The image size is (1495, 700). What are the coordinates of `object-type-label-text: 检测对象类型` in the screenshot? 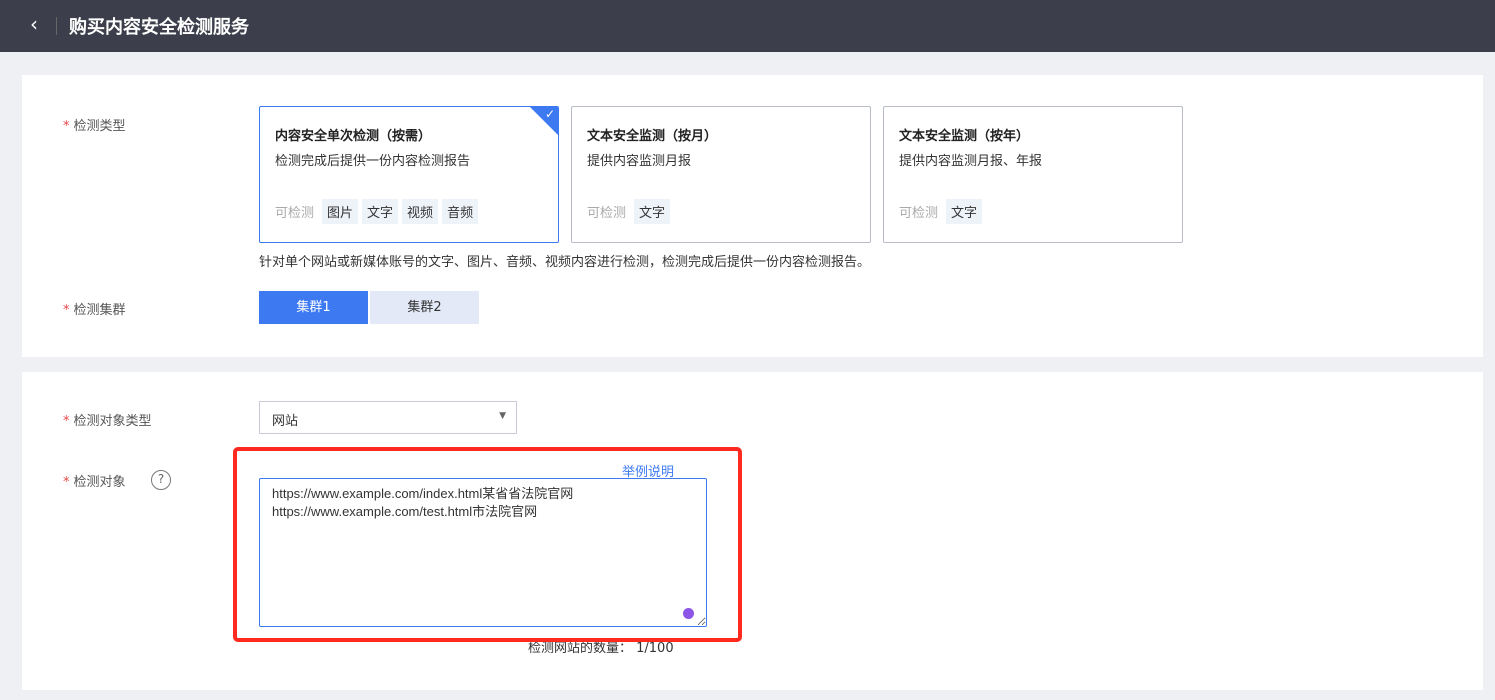 It's located at (112, 421).